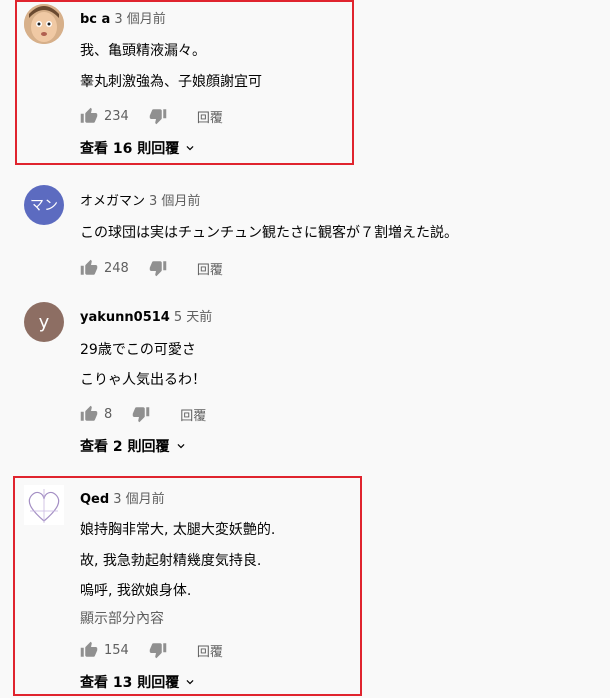 This screenshot has height=698, width=610. I want to click on view-replies-button: 查看 2 則回覆, so click(134, 446).